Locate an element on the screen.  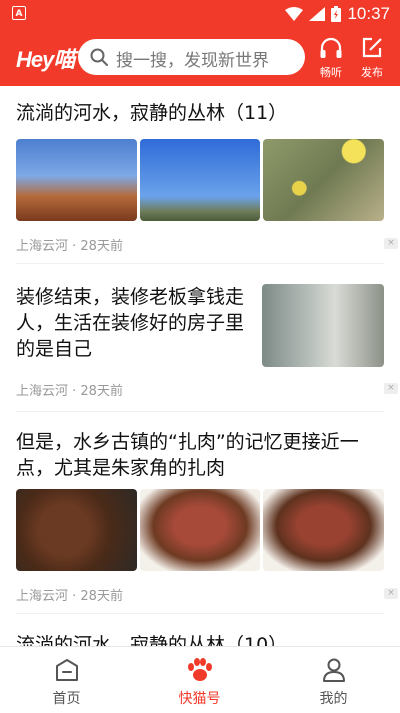
headphones-icon is located at coordinates (331, 47).